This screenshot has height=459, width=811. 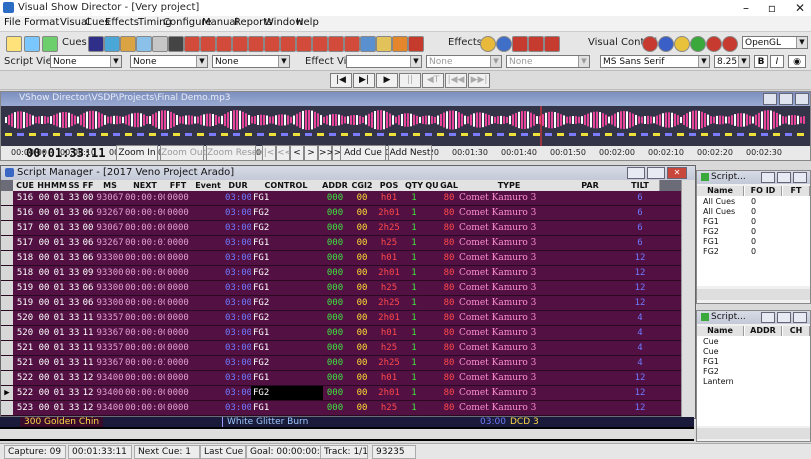 I want to click on cell-cue: 516, so click(x=25, y=198).